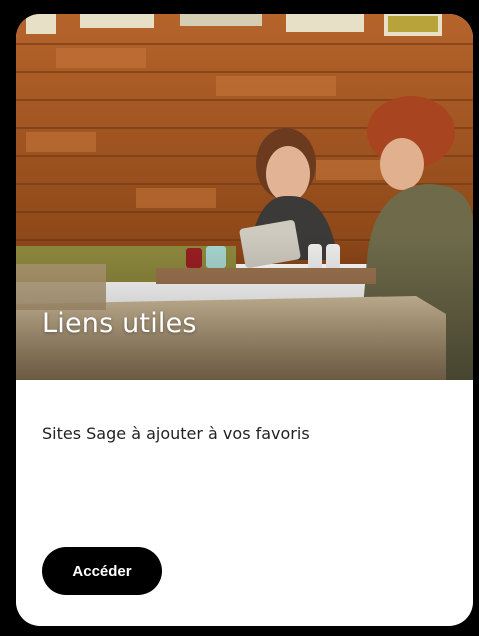  I want to click on access-button: Accéder, so click(102, 571).